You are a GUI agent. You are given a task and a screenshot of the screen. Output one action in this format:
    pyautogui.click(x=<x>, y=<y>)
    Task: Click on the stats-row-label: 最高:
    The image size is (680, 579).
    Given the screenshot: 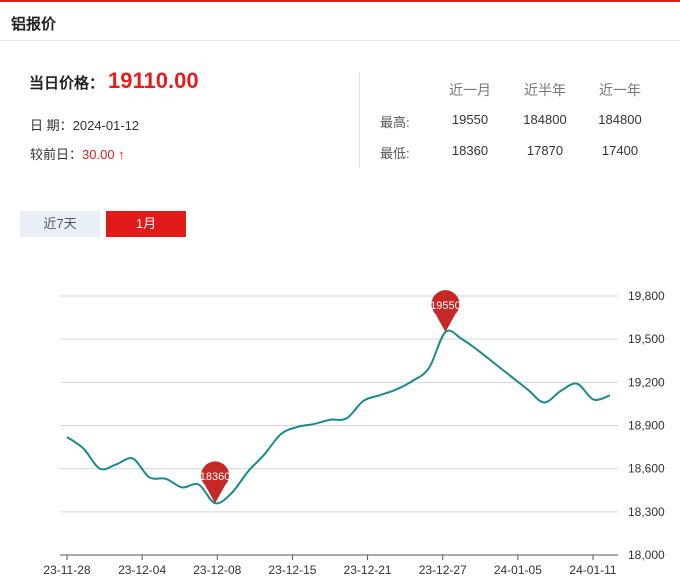 What is the action you would take?
    pyautogui.click(x=395, y=122)
    